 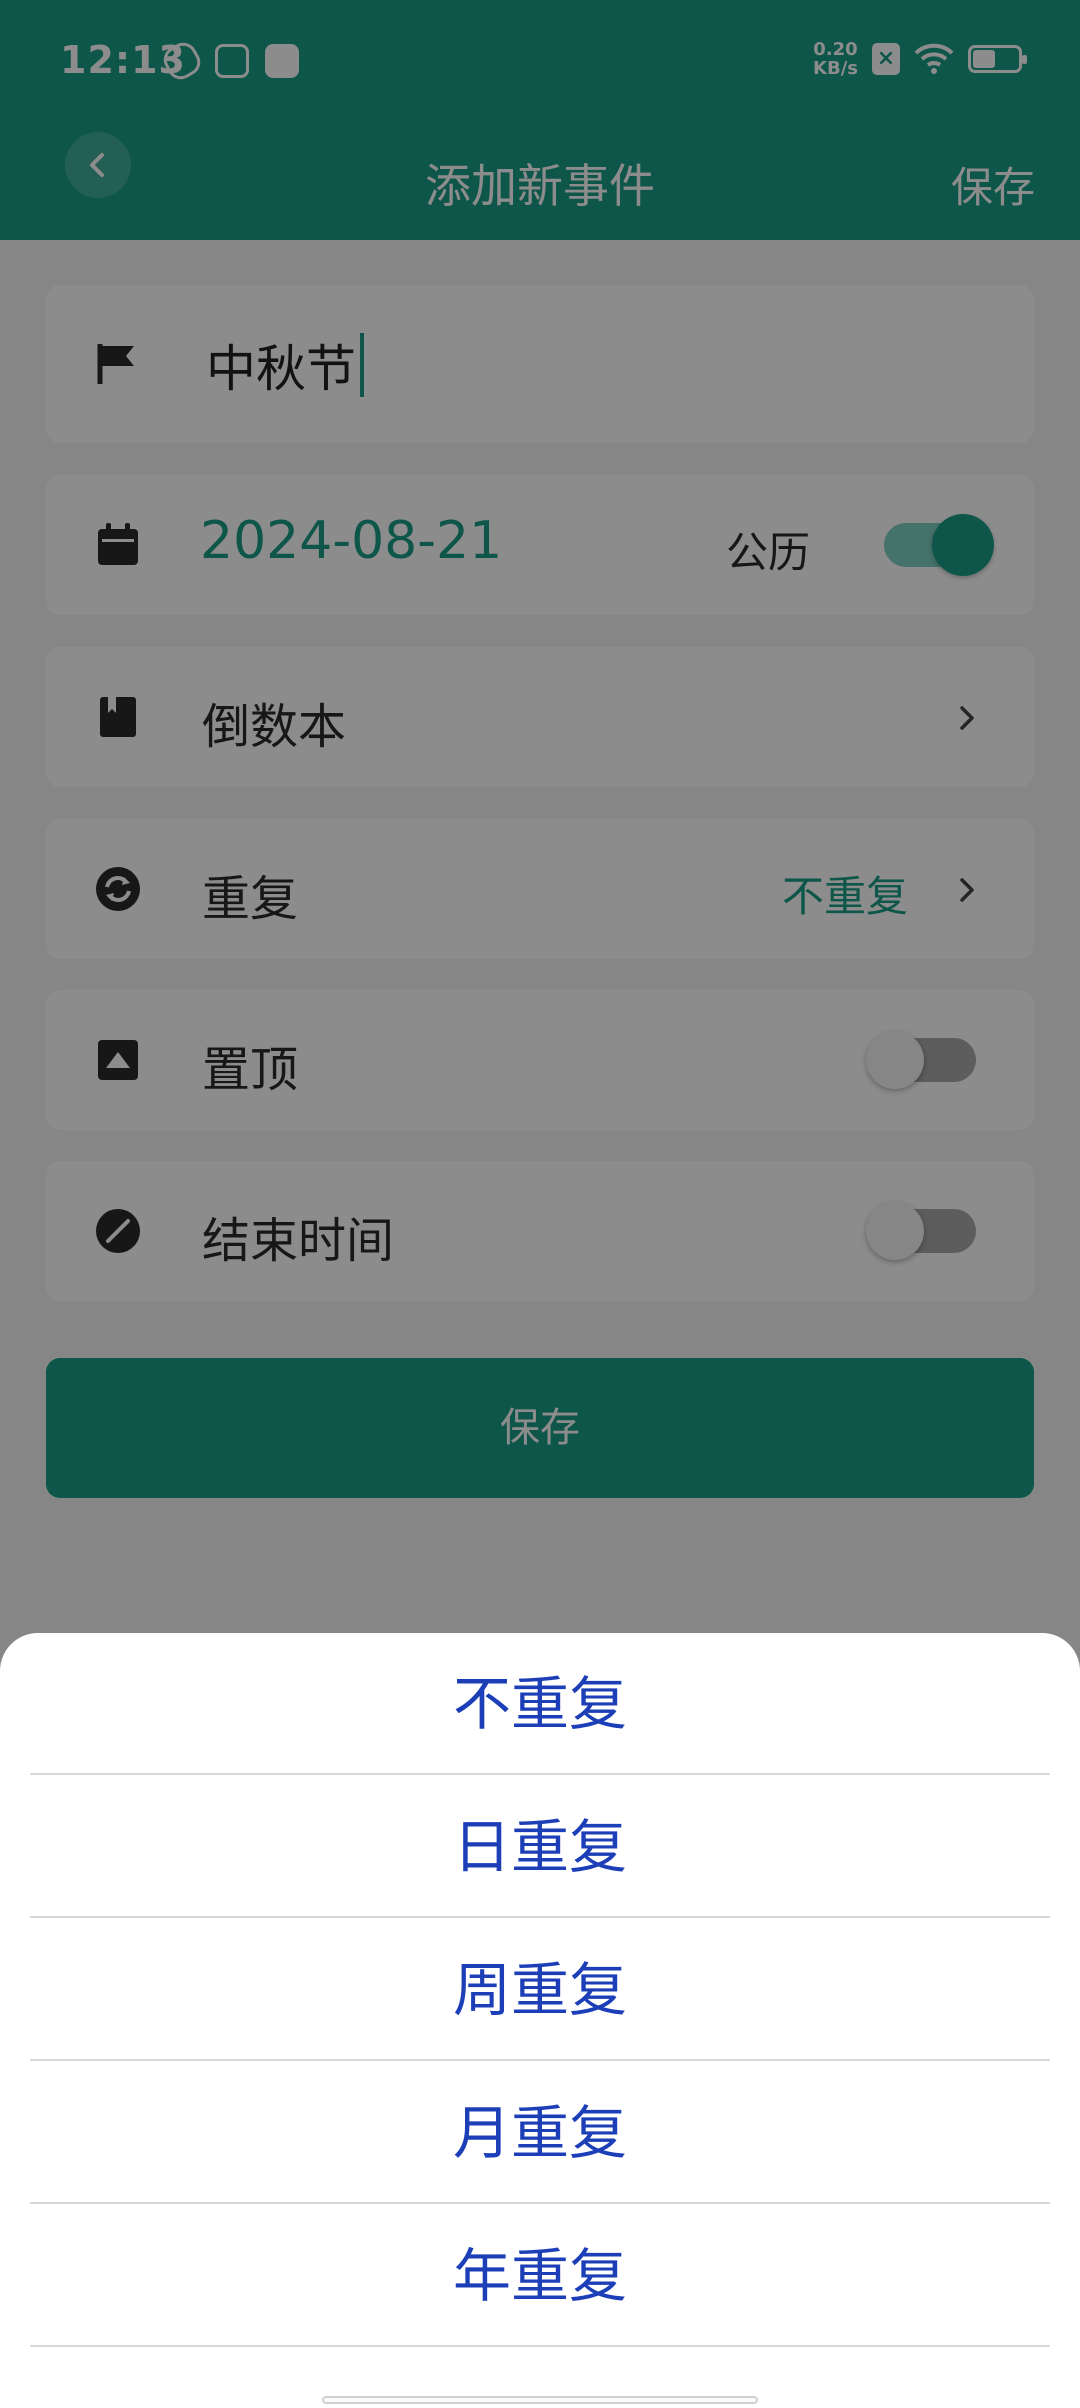 What do you see at coordinates (540, 1704) in the screenshot?
I see `repeat-option-none: 不重复` at bounding box center [540, 1704].